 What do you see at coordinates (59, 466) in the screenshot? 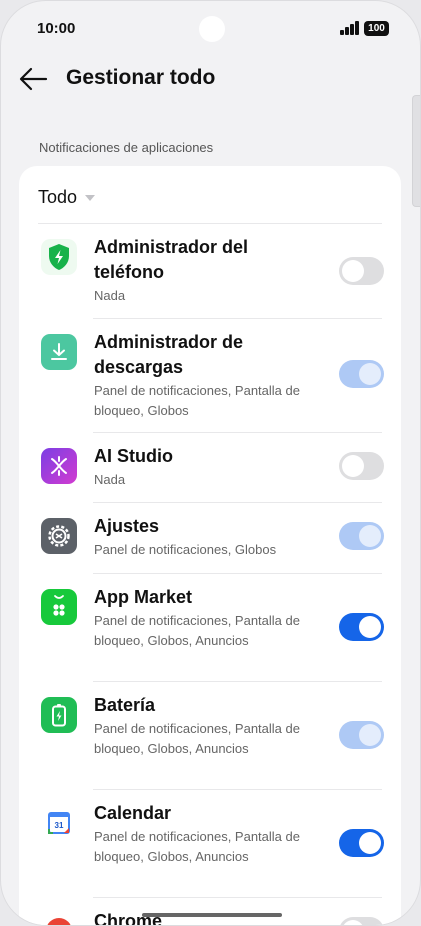
I see `ai-studio-icon` at bounding box center [59, 466].